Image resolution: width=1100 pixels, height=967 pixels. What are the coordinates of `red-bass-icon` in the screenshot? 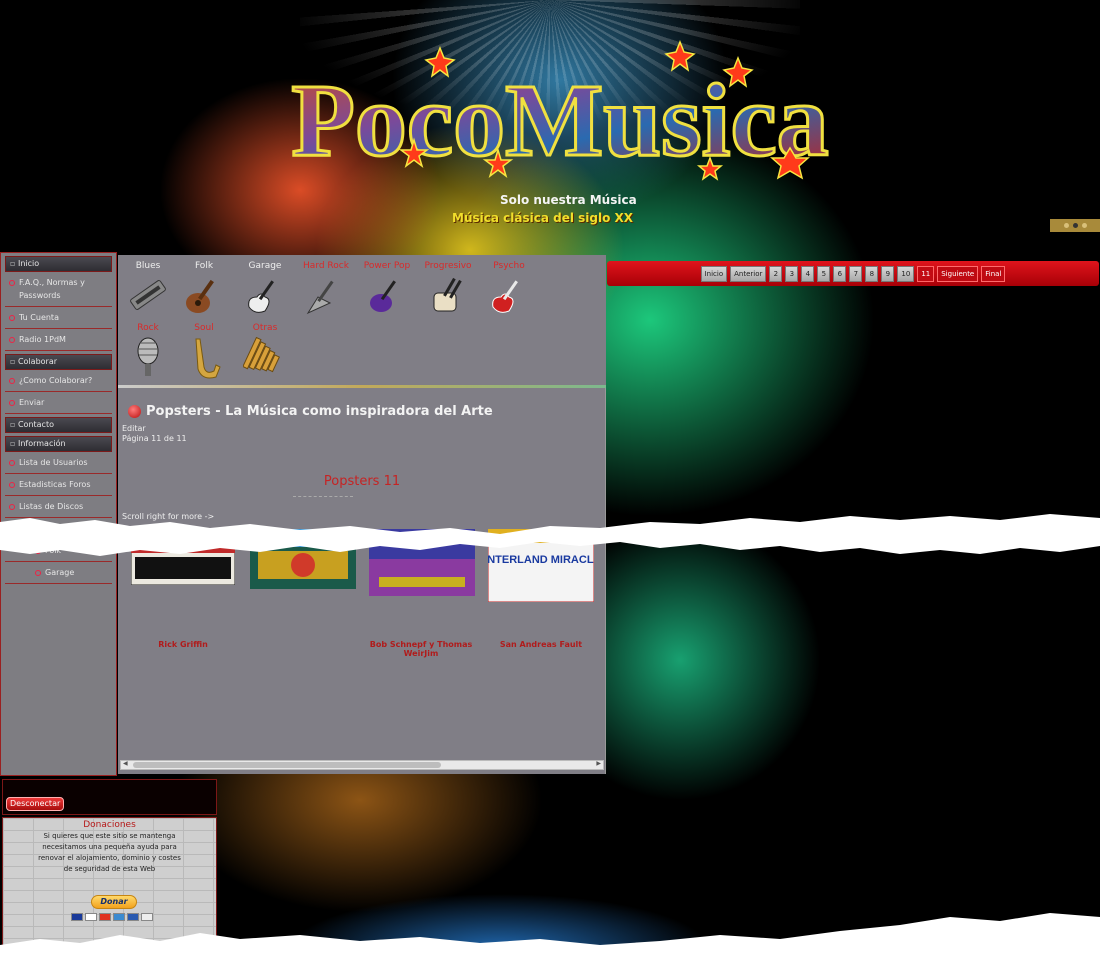 It's located at (505, 296).